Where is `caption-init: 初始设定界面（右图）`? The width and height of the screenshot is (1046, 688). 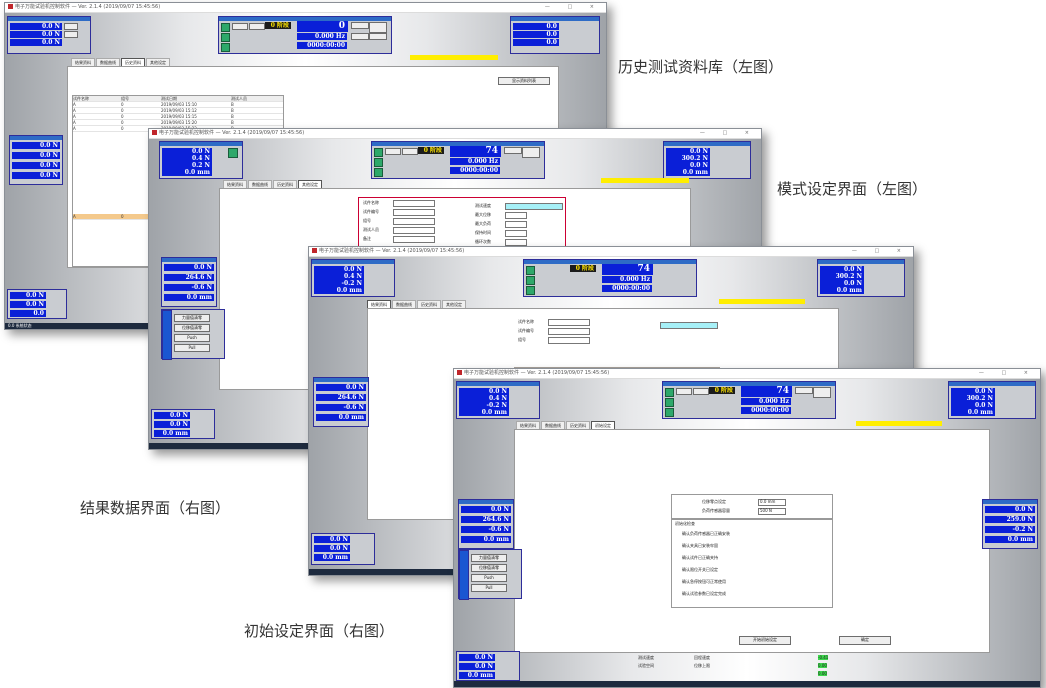 caption-init: 初始设定界面（右图） is located at coordinates (319, 631).